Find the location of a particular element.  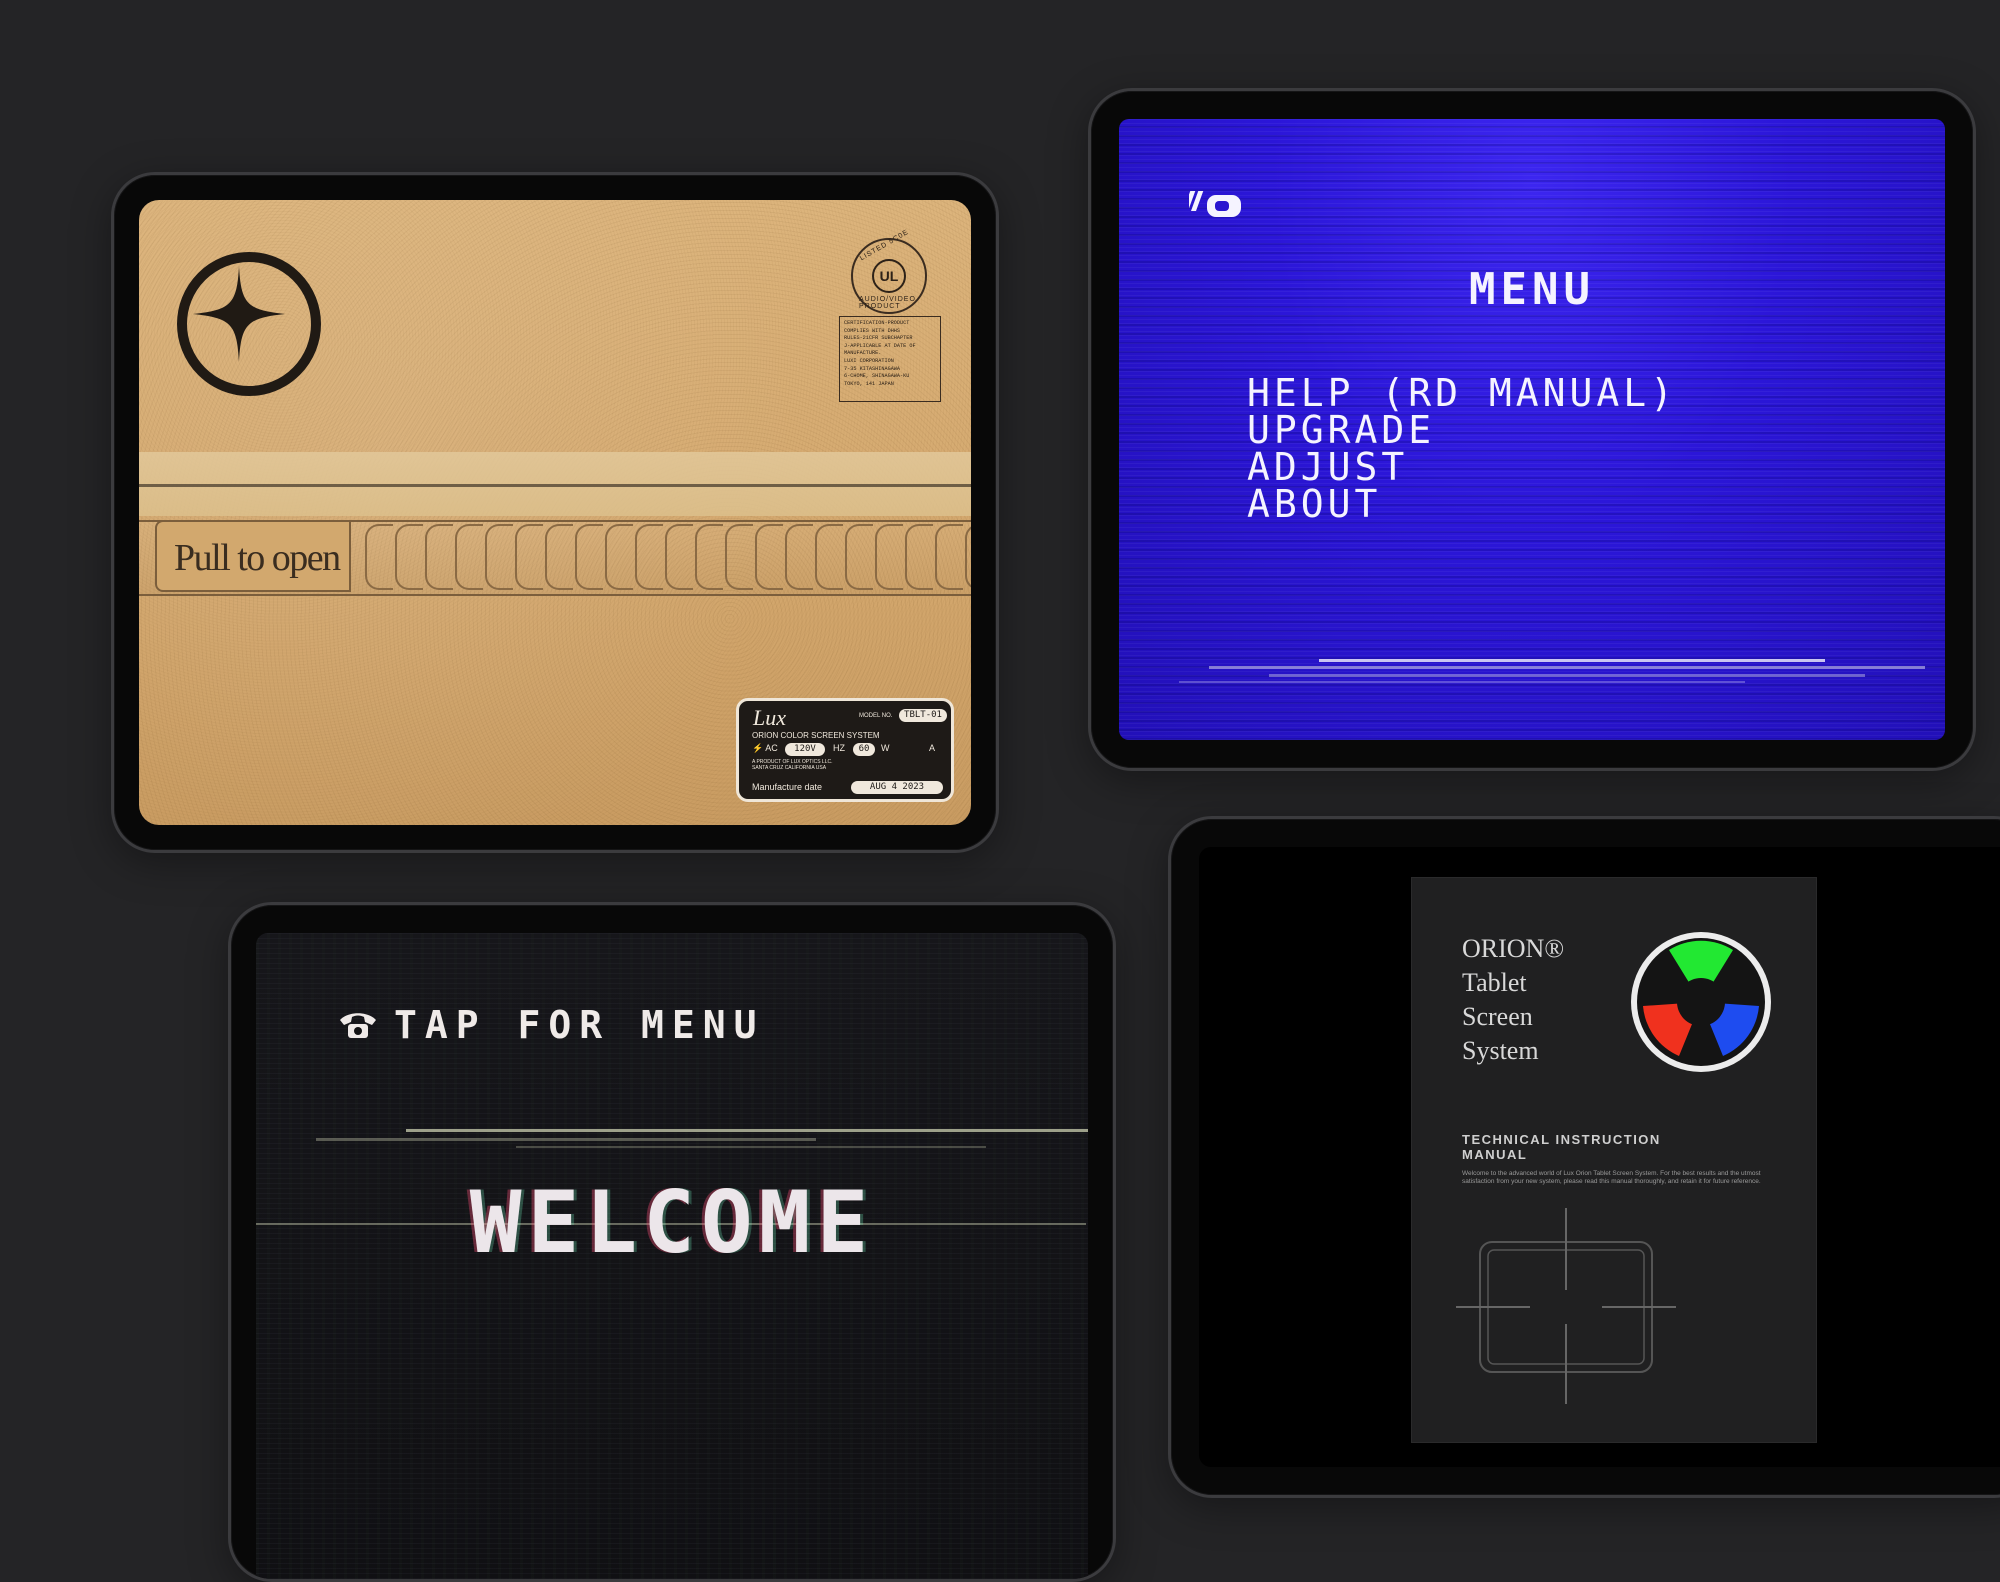

cert-line: 7-35 KITASHINAGAWA is located at coordinates (872, 368).